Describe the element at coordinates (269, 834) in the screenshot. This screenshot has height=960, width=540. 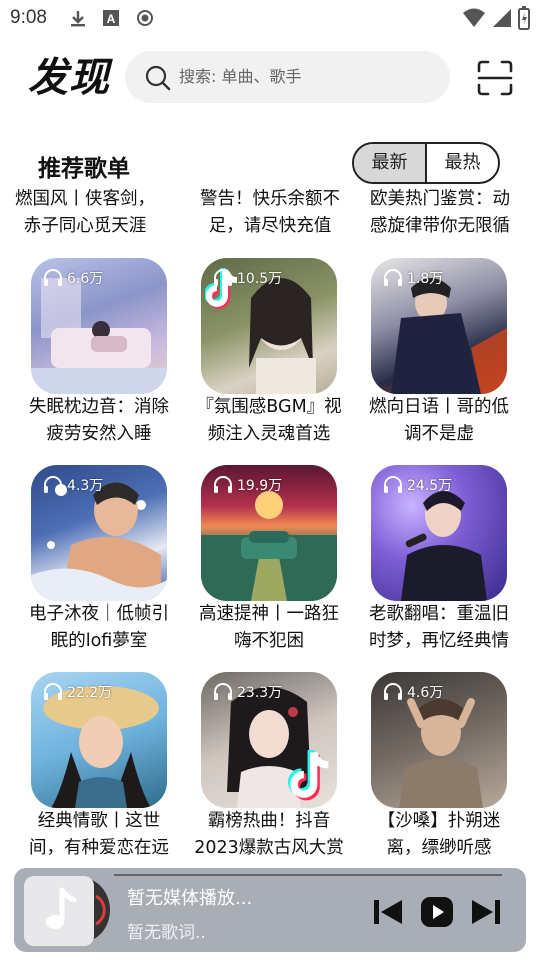
I see `playlist-title: 霸榜热曲！抖音 2023爆款古风大赏` at that location.